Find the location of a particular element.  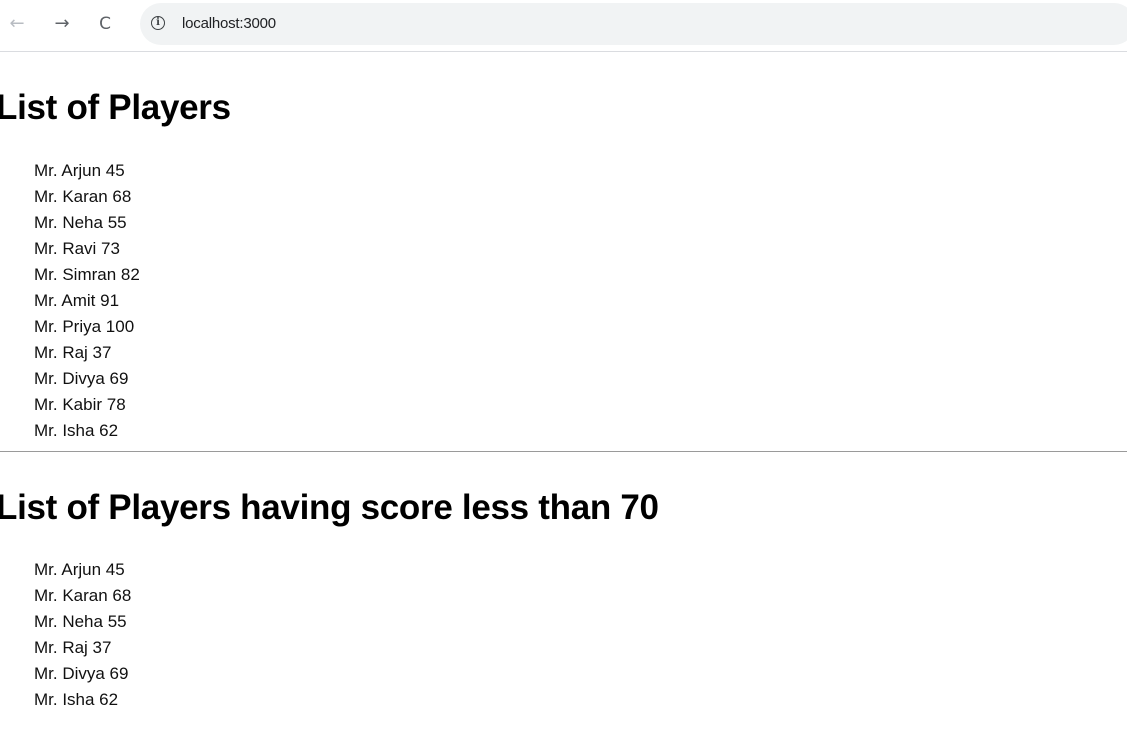

site-info-icon: i is located at coordinates (158, 23).